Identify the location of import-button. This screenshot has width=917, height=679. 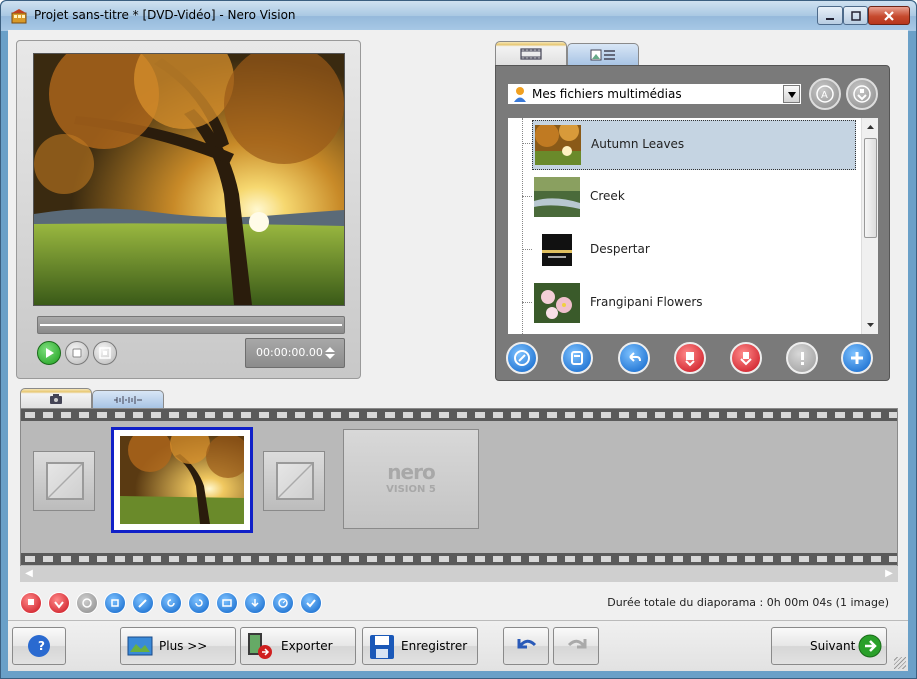
(577, 358).